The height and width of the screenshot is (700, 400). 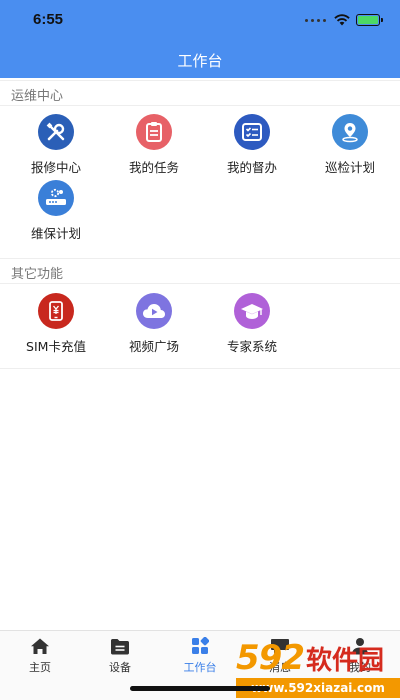 I want to click on watermark-logo: 592 软件园, so click(x=318, y=658).